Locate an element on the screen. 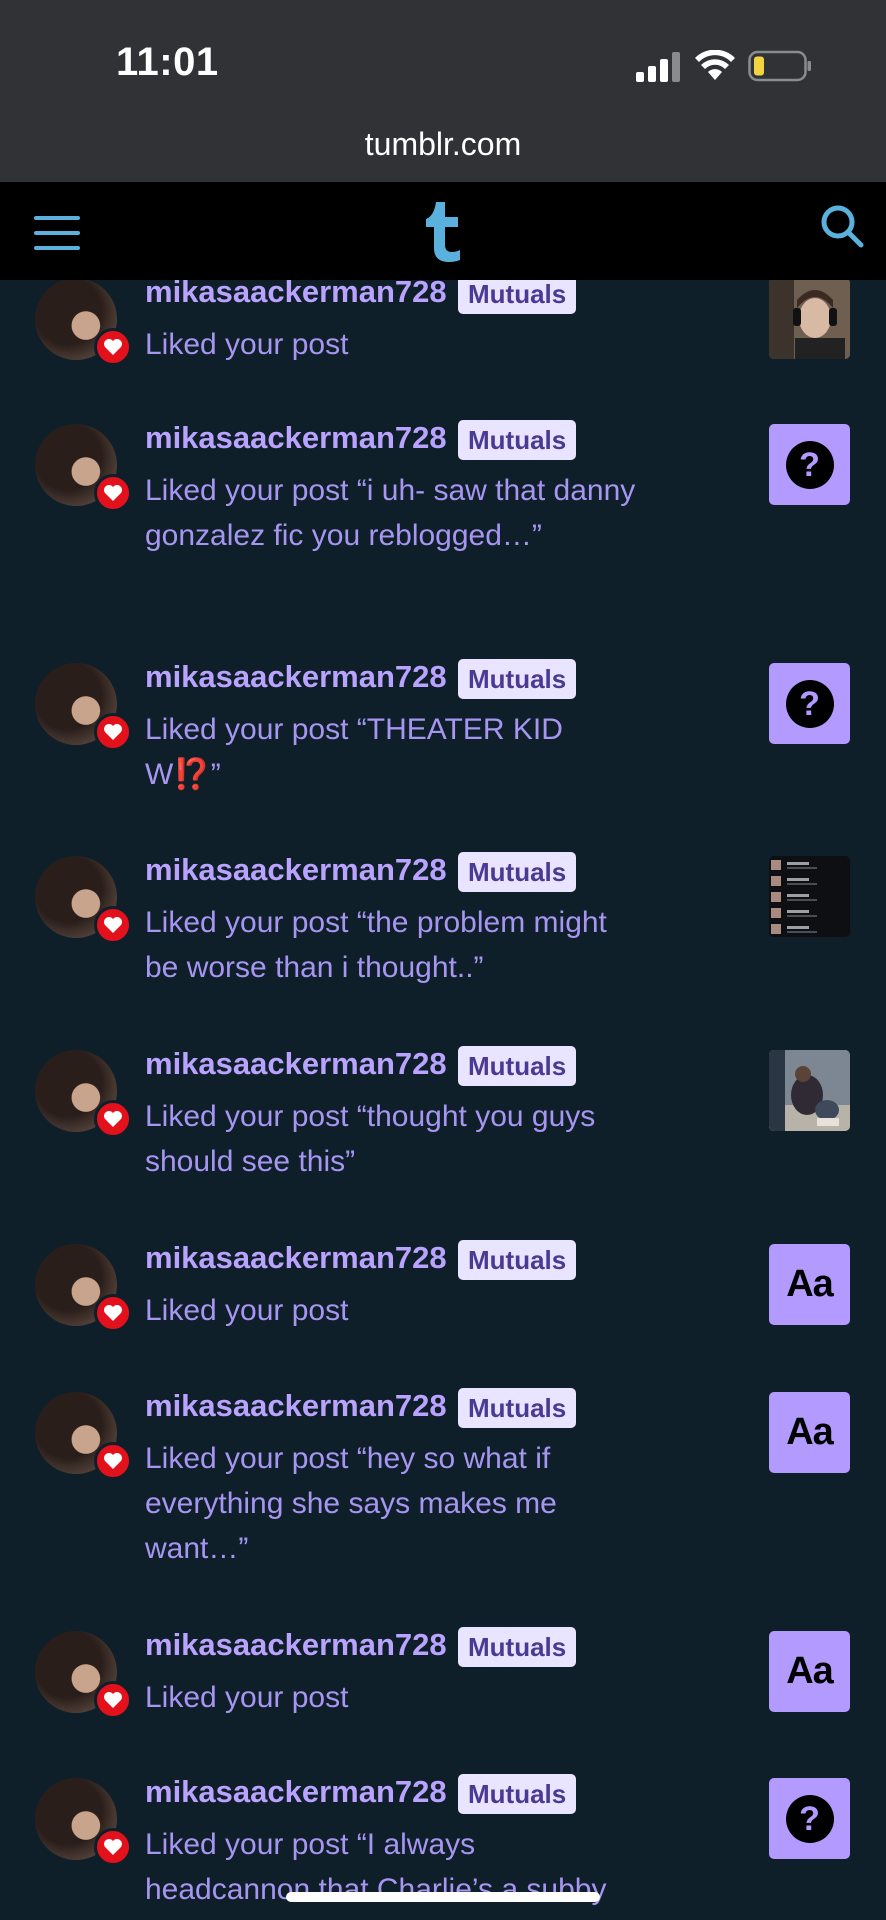 Image resolution: width=886 pixels, height=1920 pixels. wifi-icon is located at coordinates (715, 65).